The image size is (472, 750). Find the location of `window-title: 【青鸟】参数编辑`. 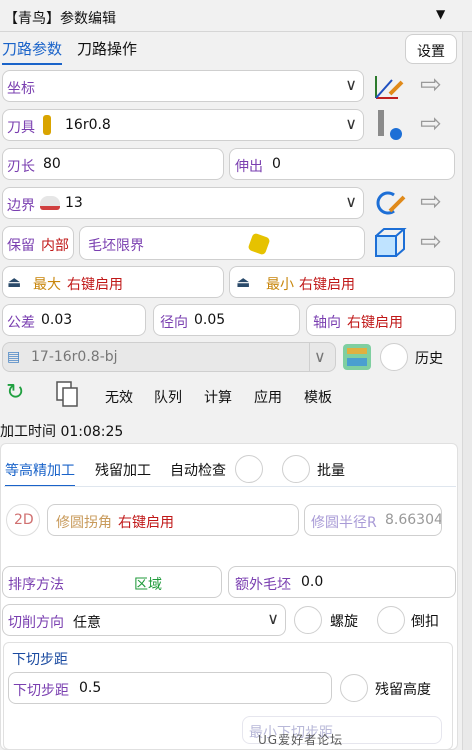

window-title: 【青鸟】参数编辑 is located at coordinates (60, 19).